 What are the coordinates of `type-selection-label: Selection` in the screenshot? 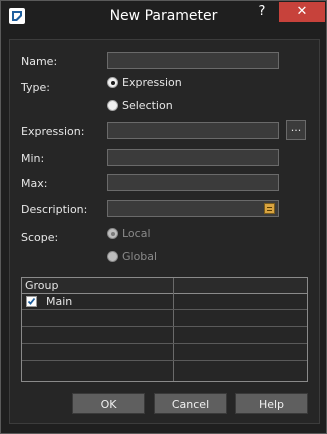 It's located at (147, 105).